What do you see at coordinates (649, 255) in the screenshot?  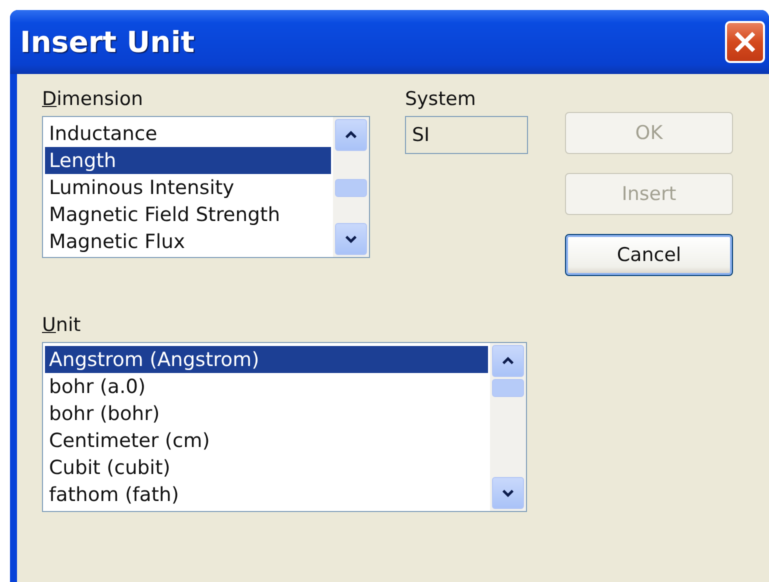 I see `dialog-button: Cancel` at bounding box center [649, 255].